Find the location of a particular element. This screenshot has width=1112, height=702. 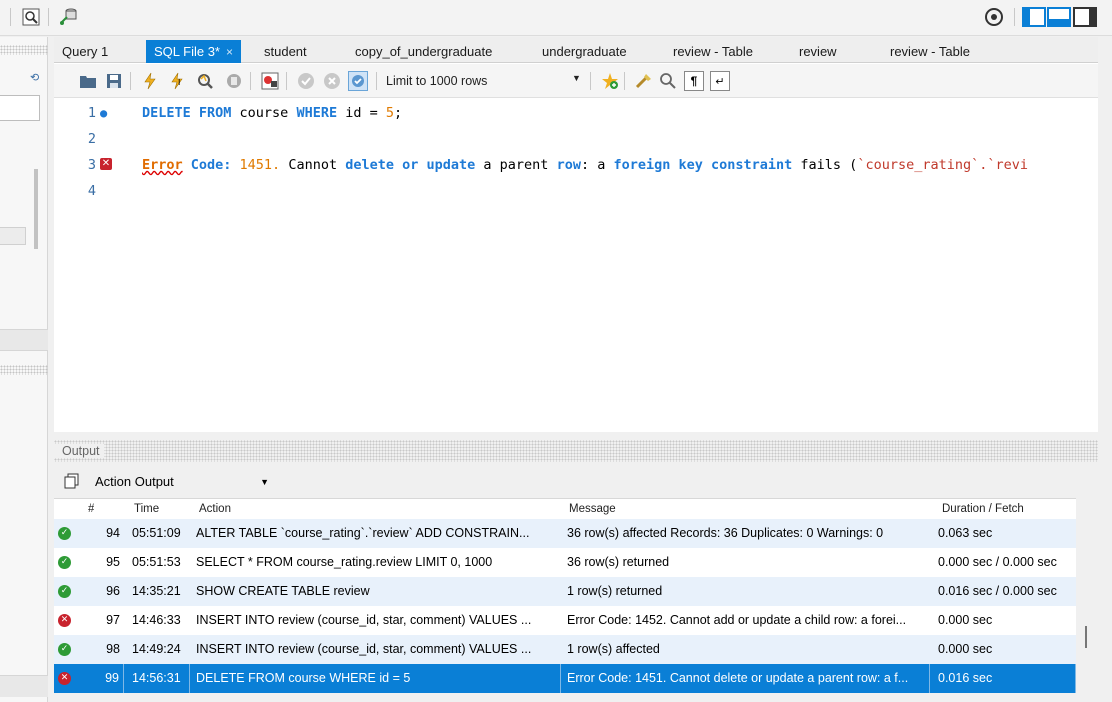

svg-text: I is located at coordinates (179, 82).